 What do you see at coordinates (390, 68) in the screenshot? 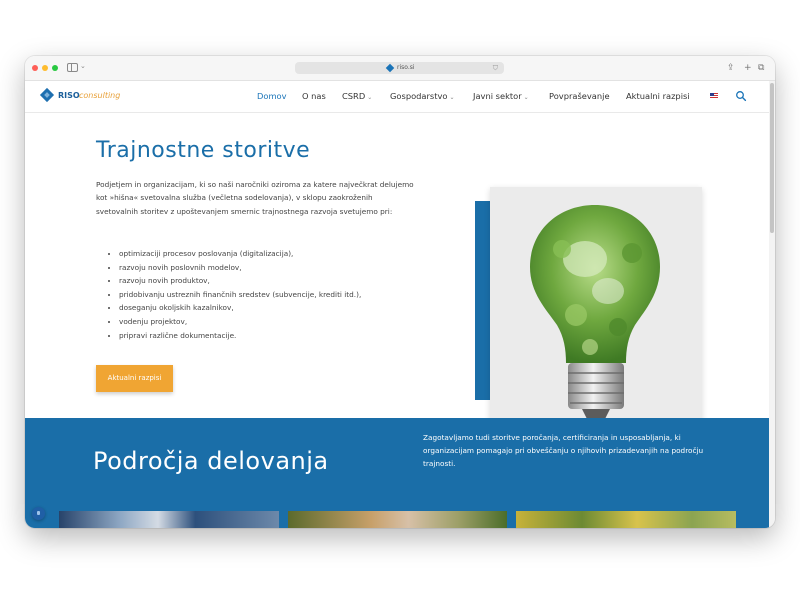
I see `site-favicon-icon` at bounding box center [390, 68].